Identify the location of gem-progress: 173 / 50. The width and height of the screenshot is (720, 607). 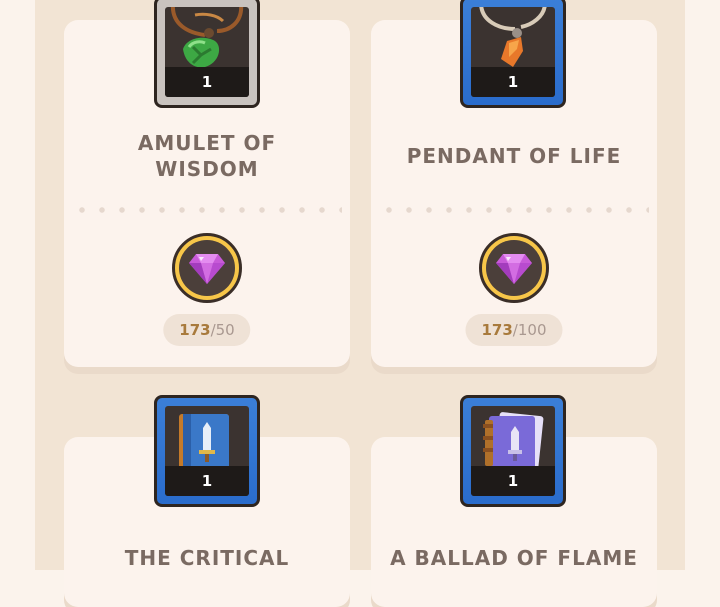
(207, 330).